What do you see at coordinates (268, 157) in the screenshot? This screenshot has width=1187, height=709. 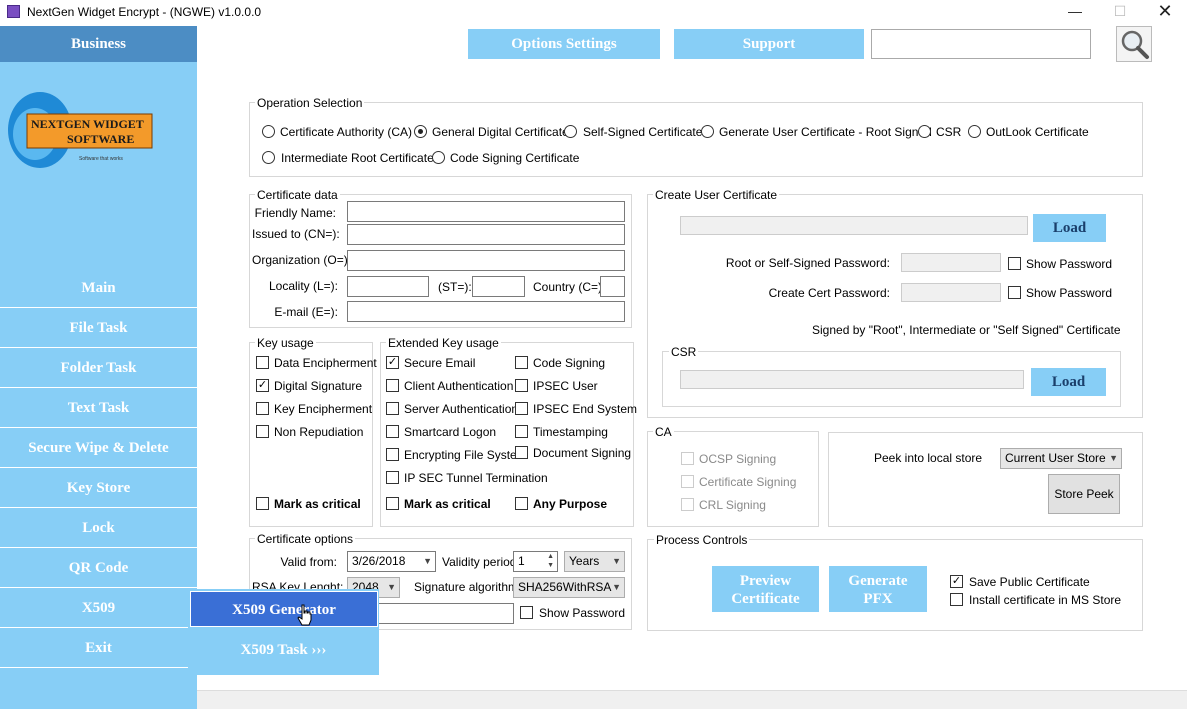 I see `radio-intermediate-root` at bounding box center [268, 157].